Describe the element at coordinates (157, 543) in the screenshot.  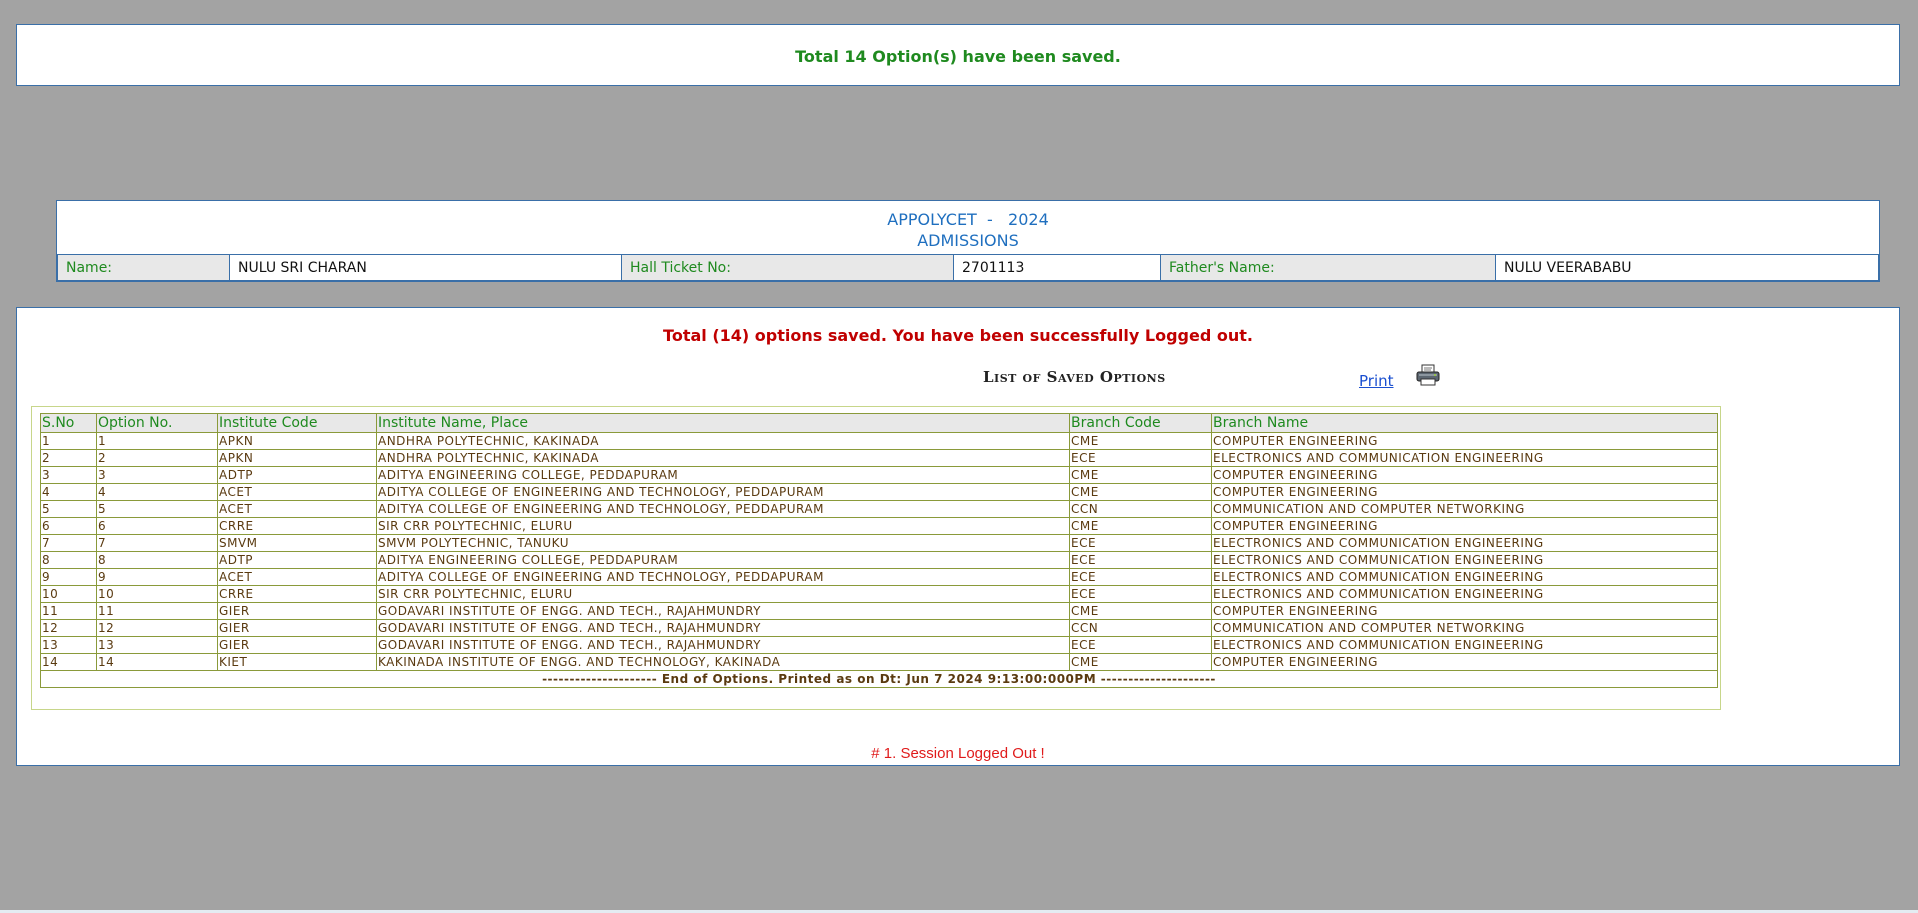
I see `cell-option-no: 7` at that location.